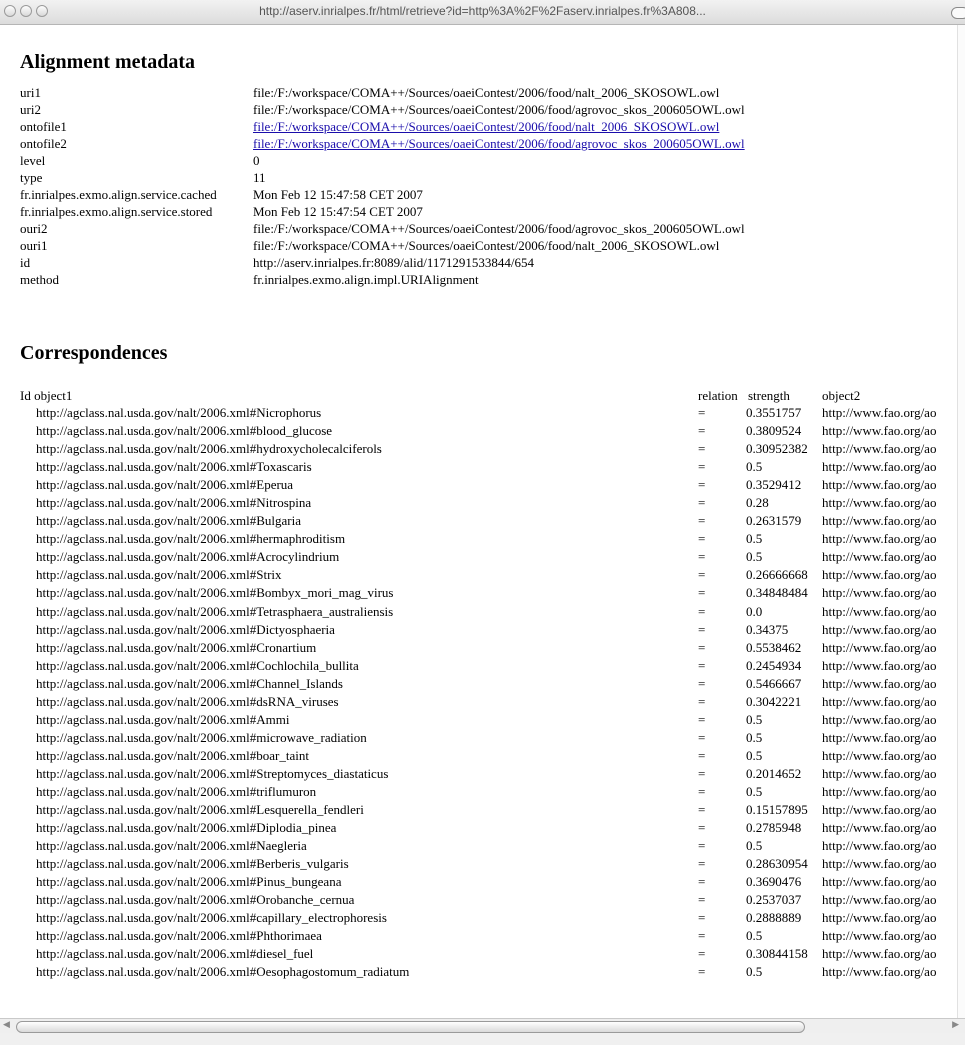  What do you see at coordinates (777, 810) in the screenshot?
I see `strength-cell: 0.15157895` at bounding box center [777, 810].